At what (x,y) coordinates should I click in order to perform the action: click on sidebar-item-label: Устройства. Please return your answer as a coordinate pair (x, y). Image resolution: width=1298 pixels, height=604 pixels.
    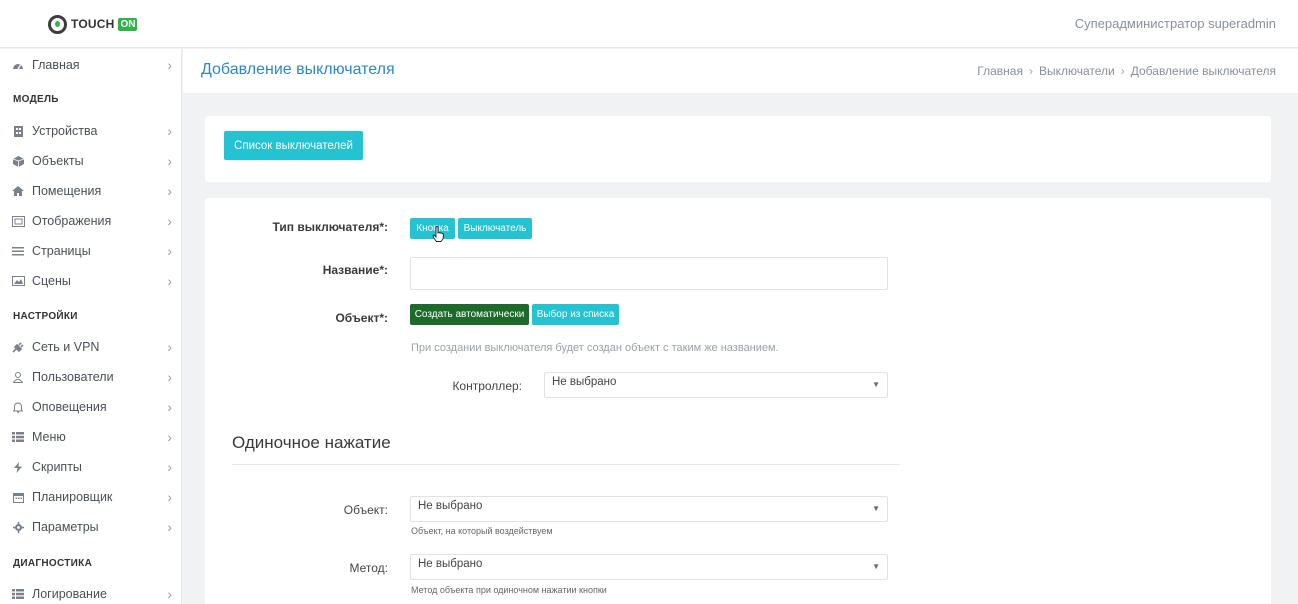
    Looking at the image, I should click on (65, 131).